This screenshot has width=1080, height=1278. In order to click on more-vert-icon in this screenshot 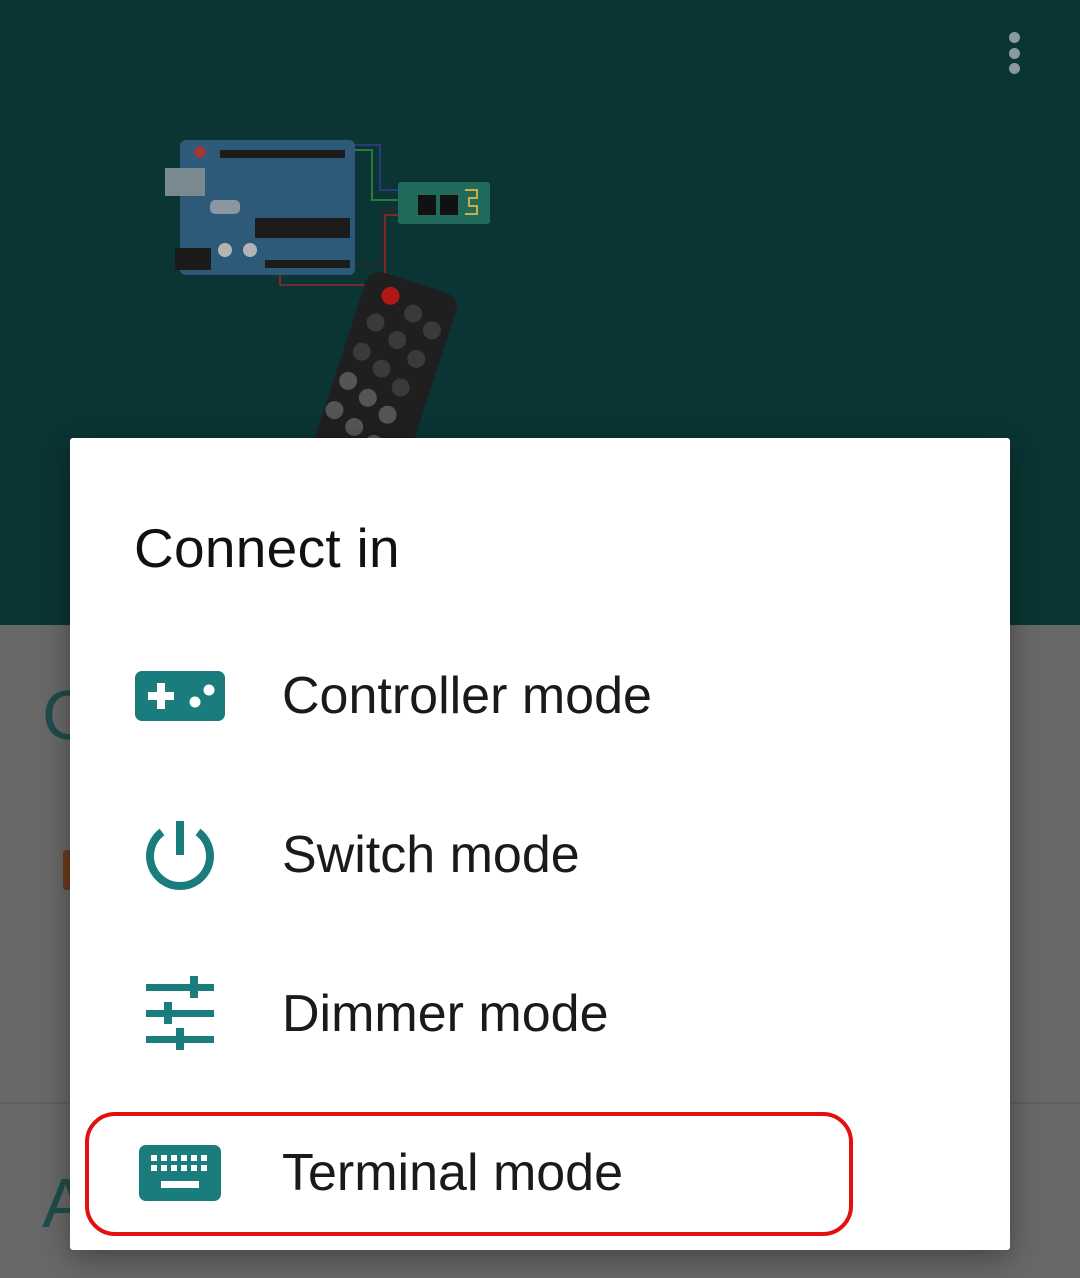, I will do `click(1014, 53)`.